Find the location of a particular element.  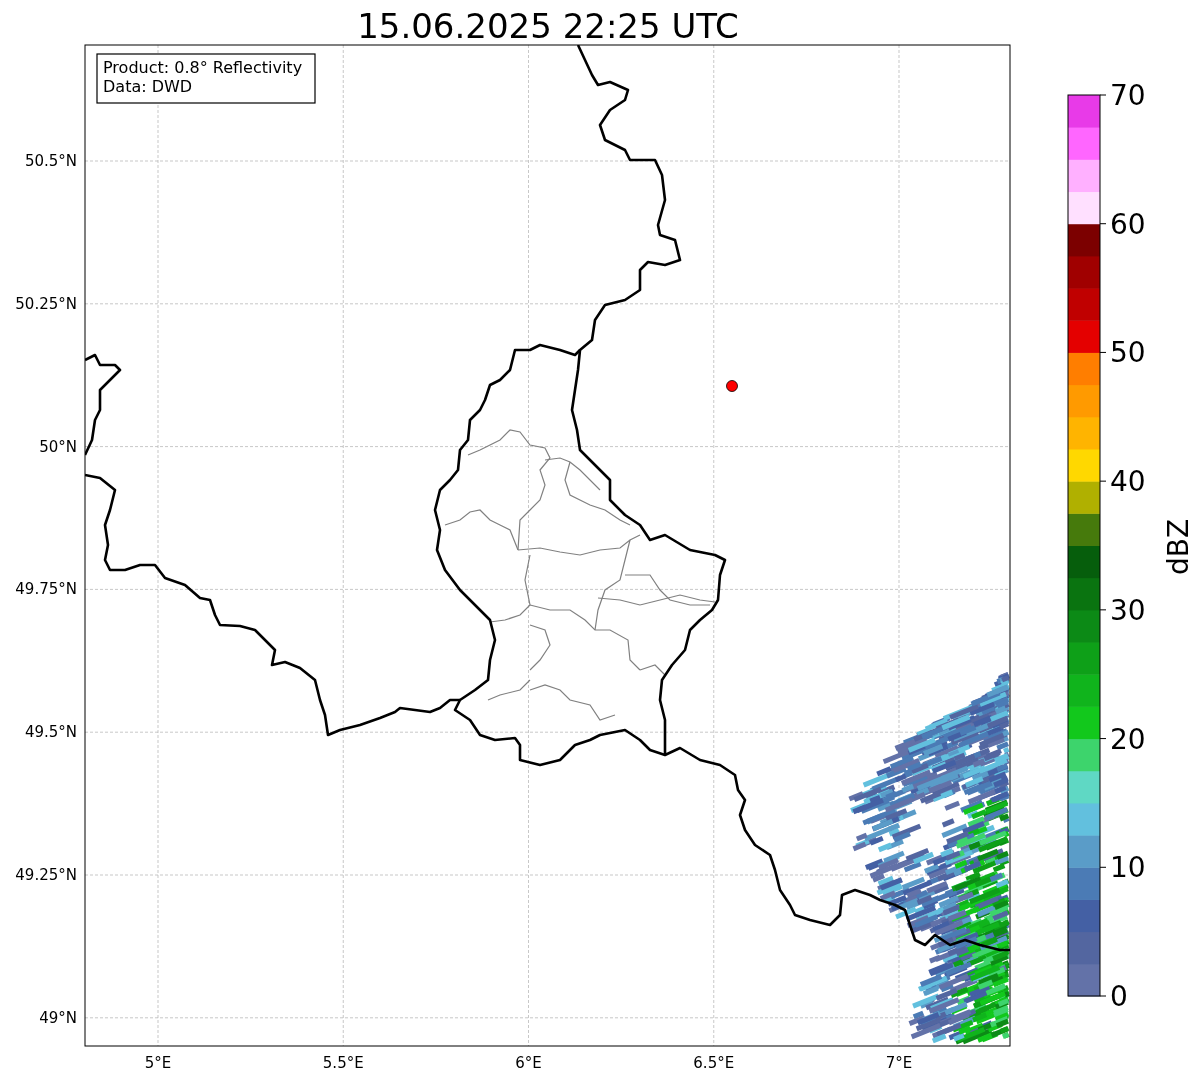

colorbar-tick-label: 10 is located at coordinates (1128, 868).